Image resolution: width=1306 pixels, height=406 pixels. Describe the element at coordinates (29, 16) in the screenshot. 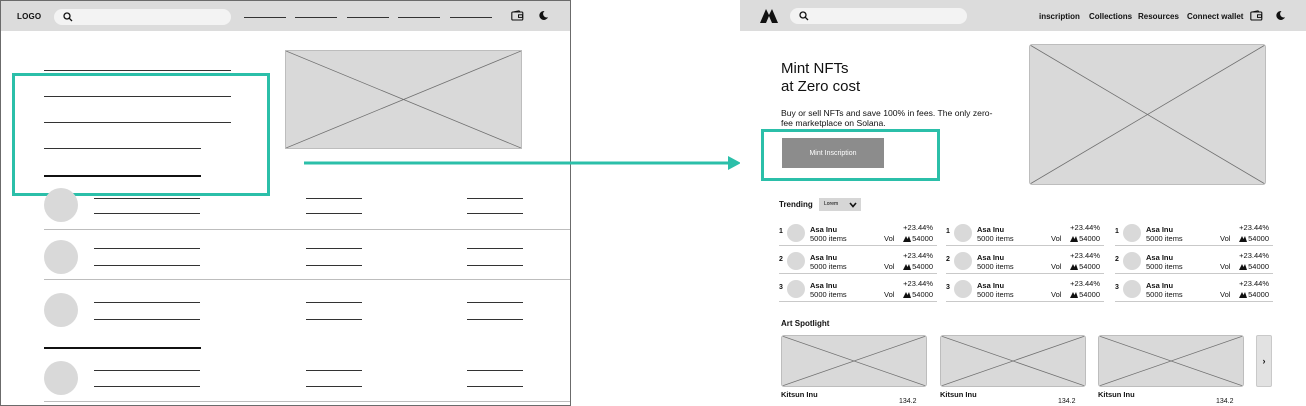

I see `lofi-logo: LOGO` at that location.